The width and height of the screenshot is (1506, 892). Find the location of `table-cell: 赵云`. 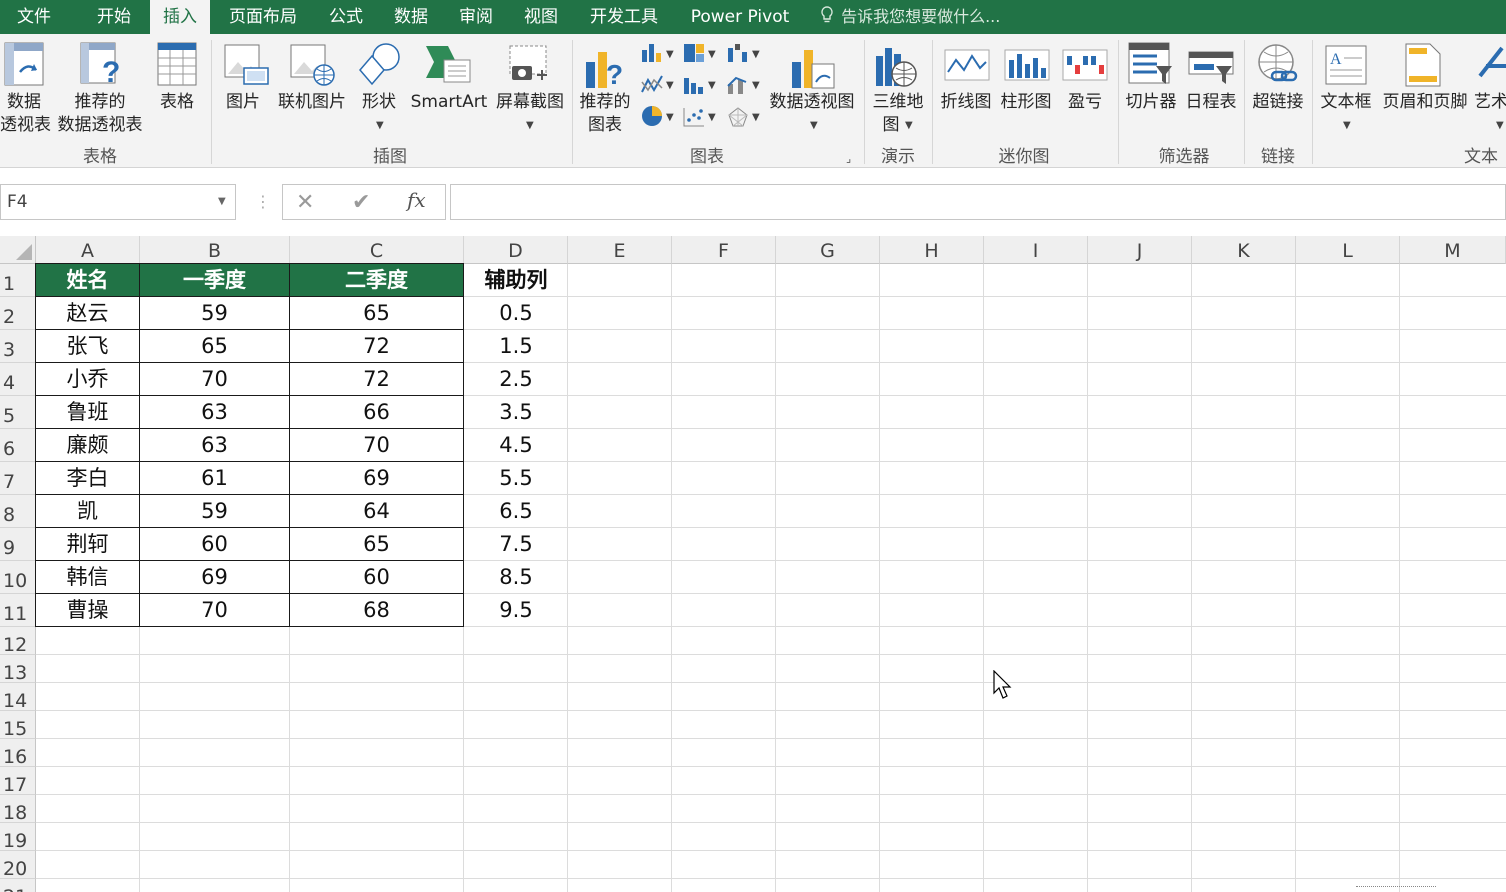

table-cell: 赵云 is located at coordinates (87, 313).